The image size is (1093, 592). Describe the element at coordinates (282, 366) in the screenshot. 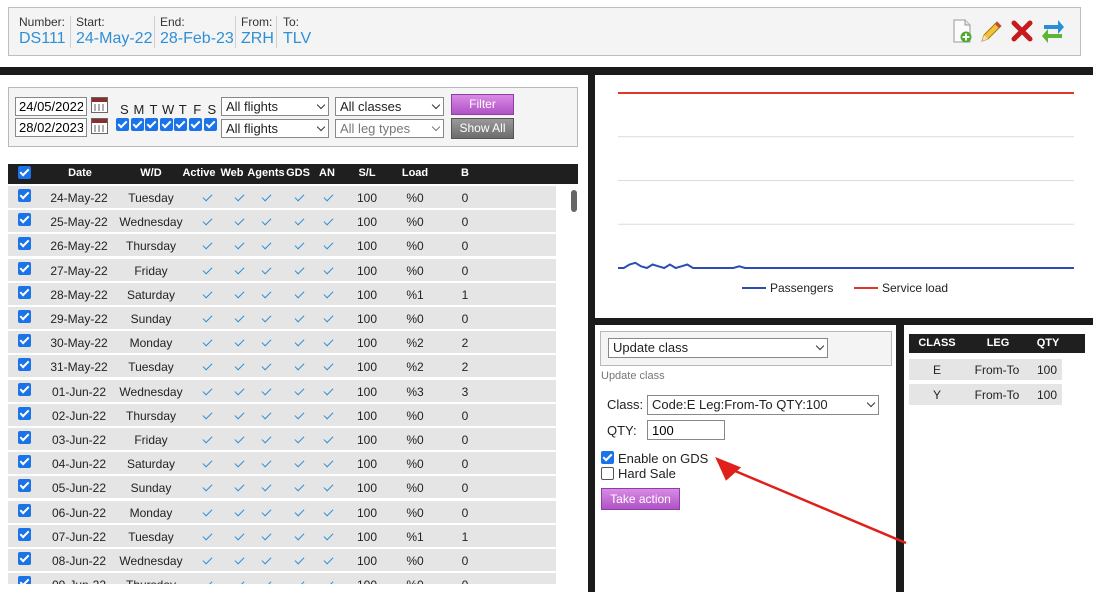

I see `table-row: 31-May-22 Tuesday 100 %2 2` at that location.